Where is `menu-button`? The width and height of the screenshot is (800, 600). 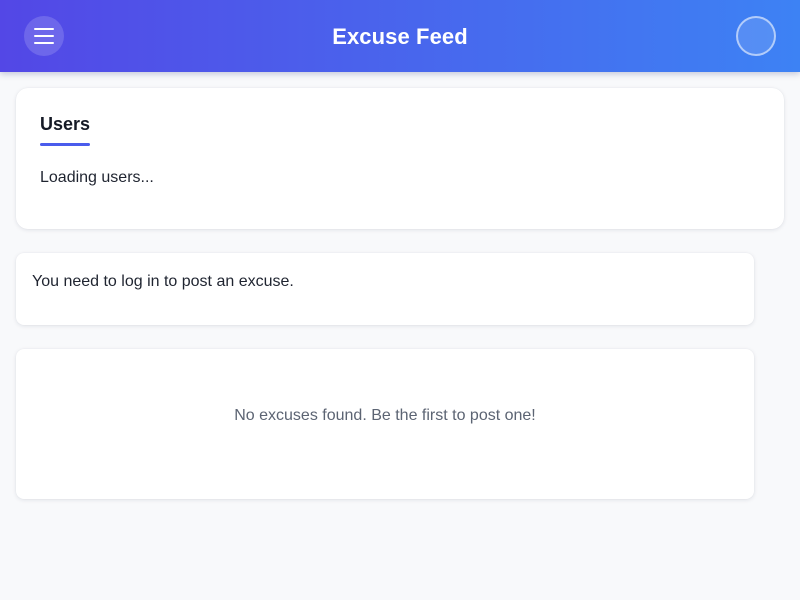 menu-button is located at coordinates (44, 36).